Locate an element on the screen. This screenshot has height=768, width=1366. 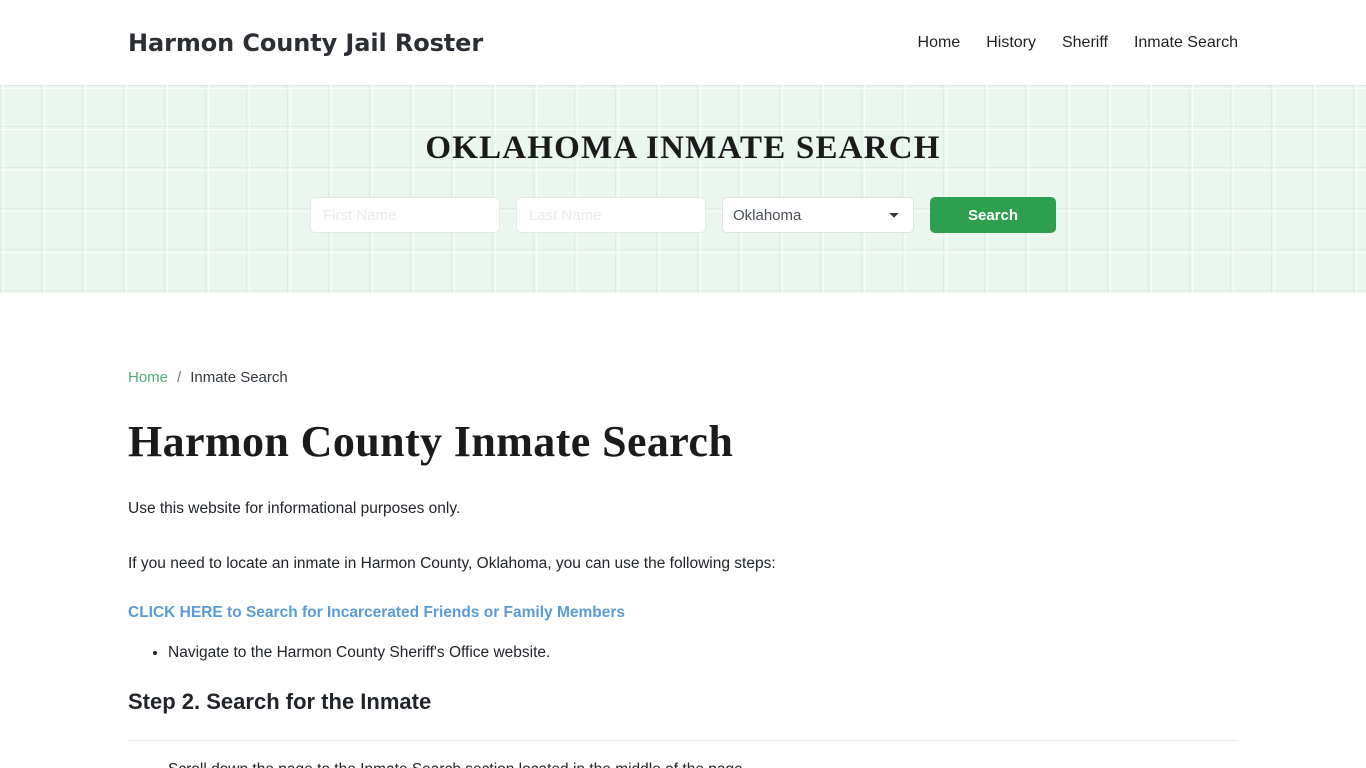
page-title: Harmon County Inmate Search is located at coordinates (431, 441).